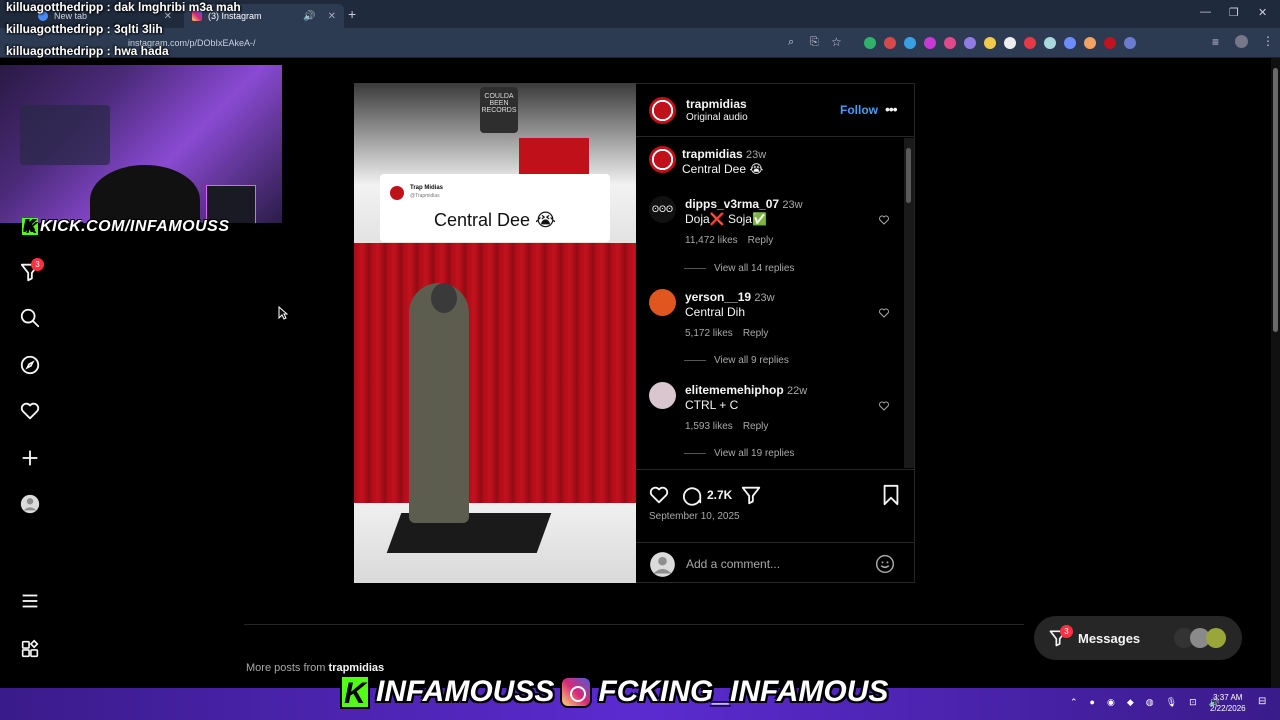  What do you see at coordinates (499, 110) in the screenshot?
I see `record-label-sign: COULDA BEEN RECORDS` at bounding box center [499, 110].